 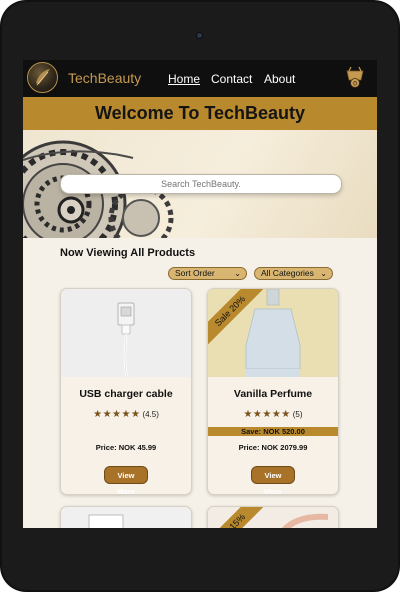 What do you see at coordinates (199, 35) in the screenshot?
I see `front-camera` at bounding box center [199, 35].